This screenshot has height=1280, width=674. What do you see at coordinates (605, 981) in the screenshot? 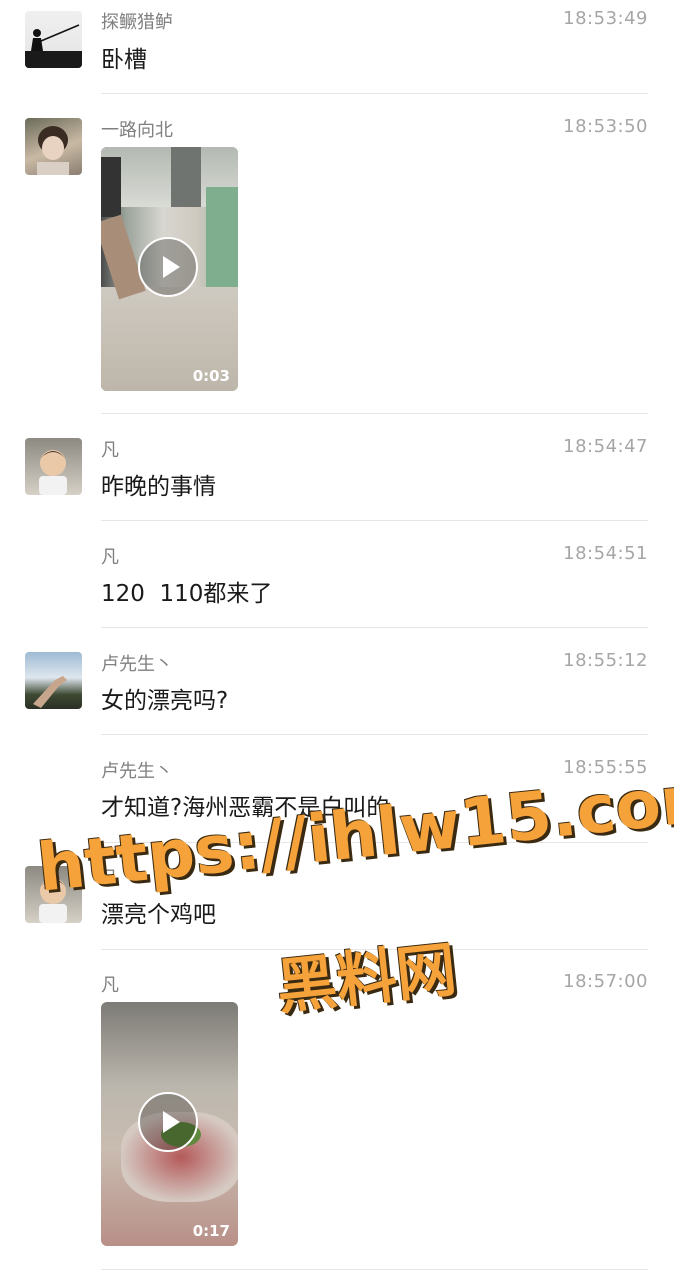
I see `timestamp: 18:57:00` at bounding box center [605, 981].